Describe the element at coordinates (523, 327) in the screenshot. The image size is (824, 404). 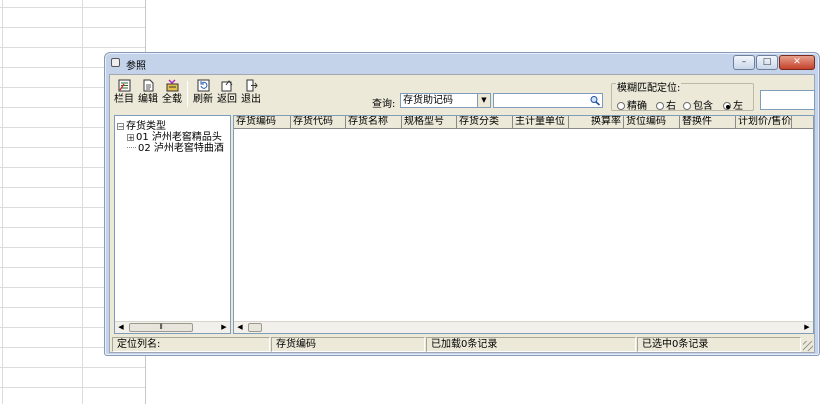
I see `grid-horizontal-scrollbar: ◀ ▶` at that location.